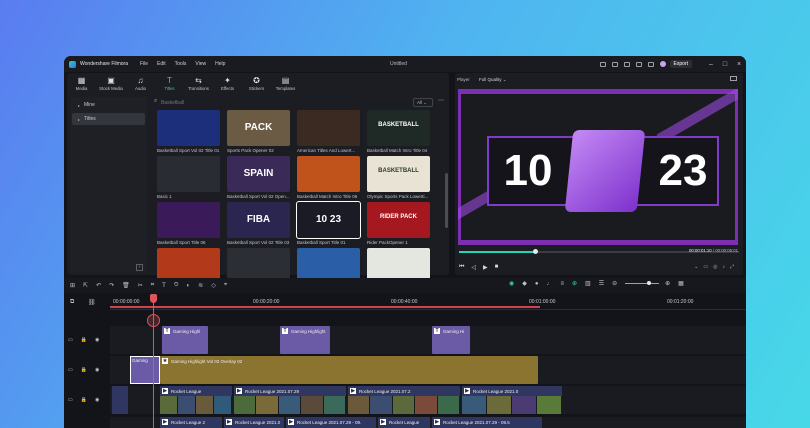 Image resolution: width=810 pixels, height=428 pixels. I want to click on speed-icon: ⏲, so click(176, 285).